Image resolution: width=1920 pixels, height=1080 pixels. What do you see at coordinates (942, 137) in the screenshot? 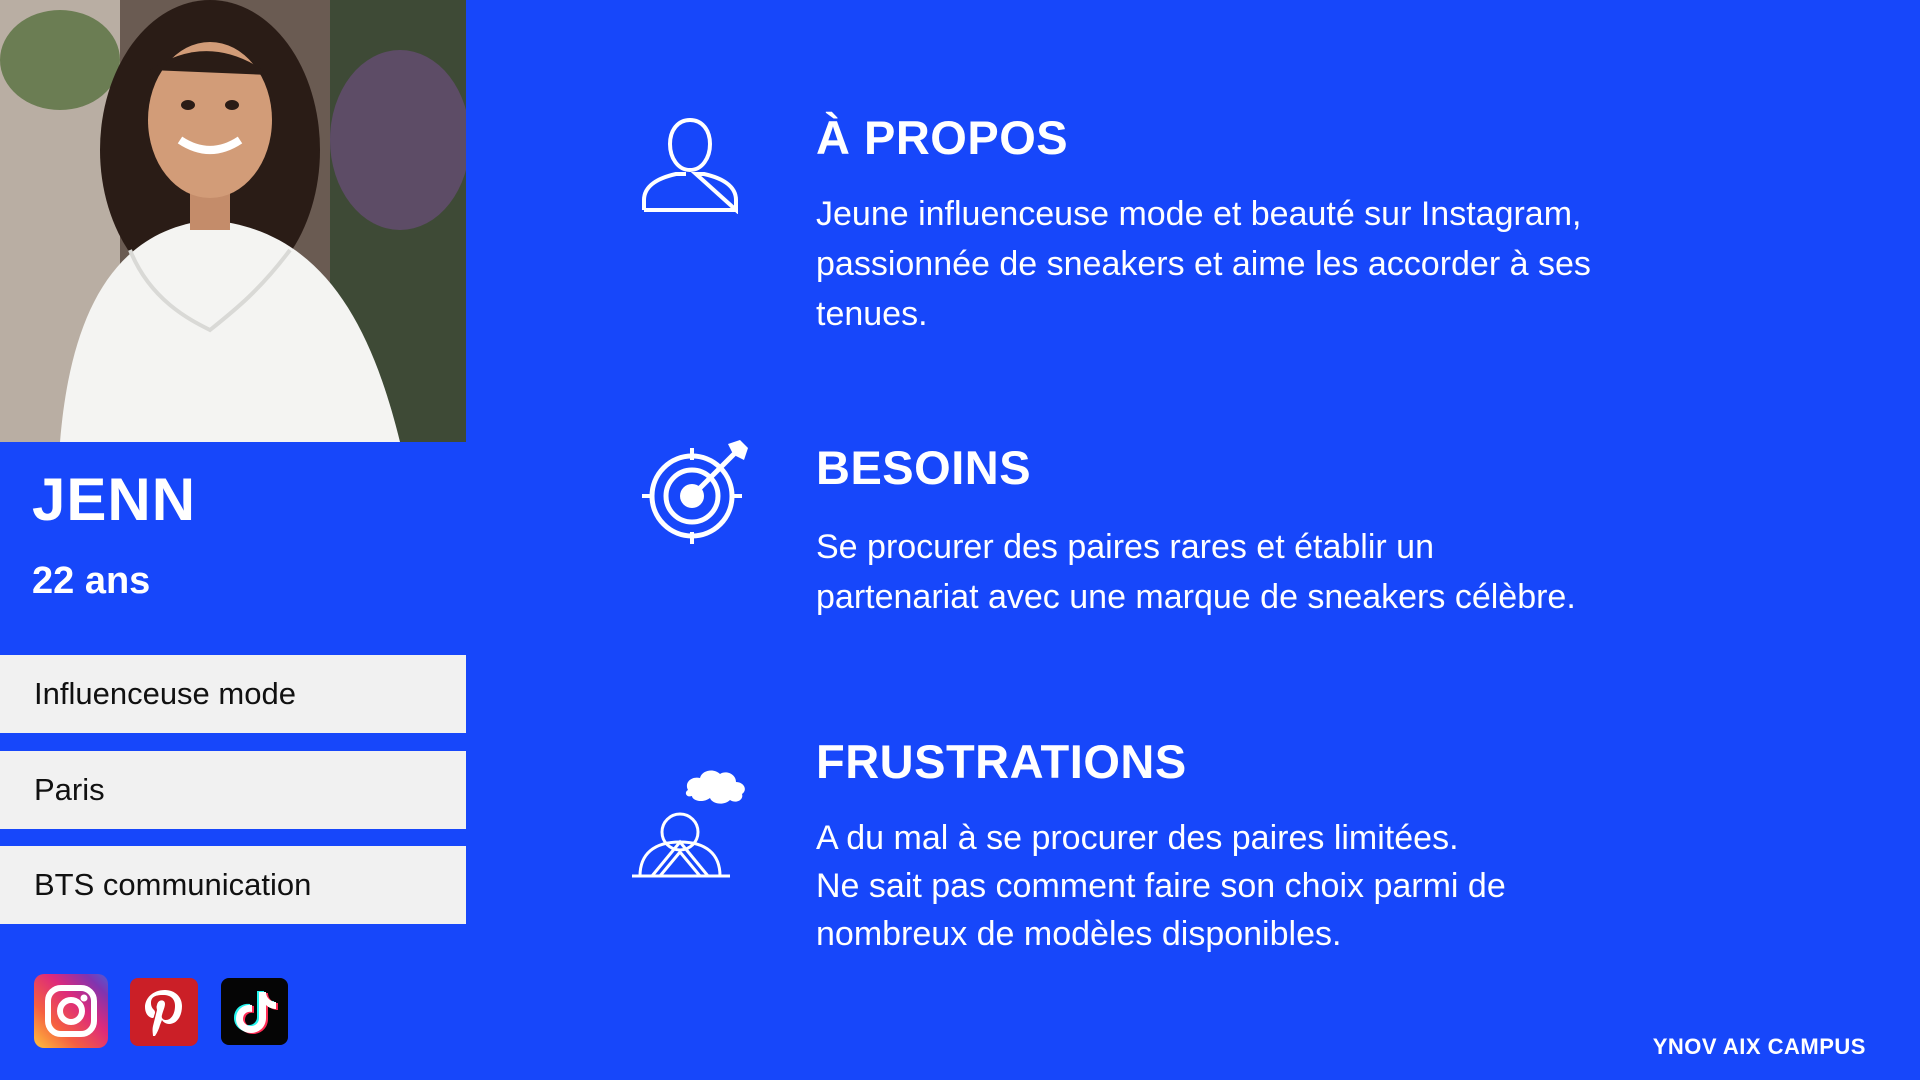
I see `about-heading: À PROPOS` at bounding box center [942, 137].